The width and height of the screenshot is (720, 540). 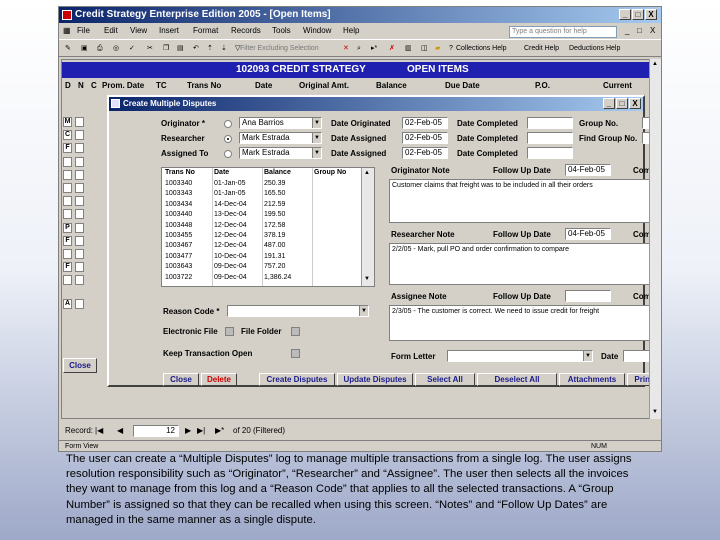 I want to click on list-item: 1003340 01-Jan-05 250.39, so click(x=262, y=184).